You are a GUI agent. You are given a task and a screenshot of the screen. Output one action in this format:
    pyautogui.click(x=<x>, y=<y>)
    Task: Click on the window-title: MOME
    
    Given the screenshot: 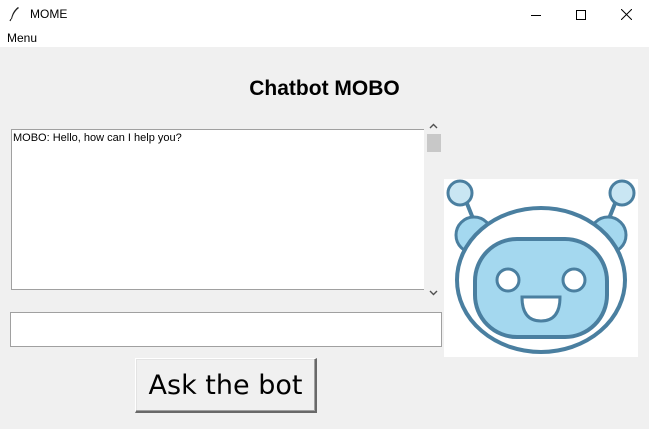 What is the action you would take?
    pyautogui.click(x=49, y=14)
    